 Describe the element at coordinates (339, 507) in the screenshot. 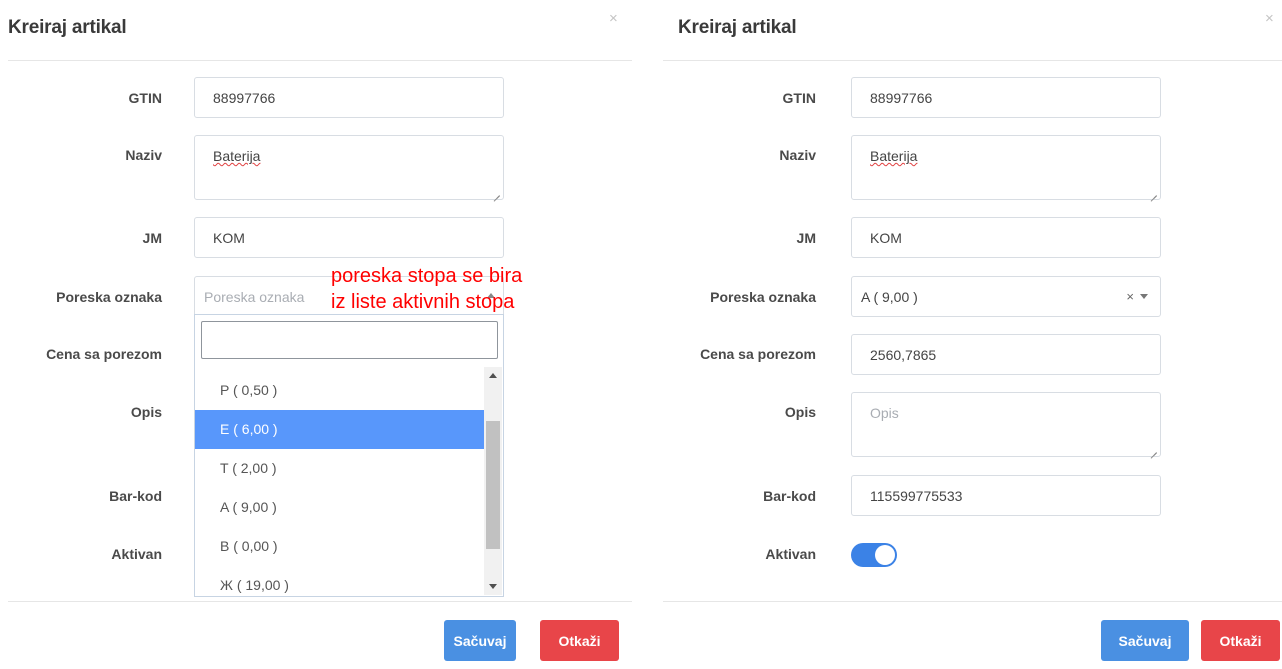

I see `dropdown-option: A ( 9,00 )` at that location.